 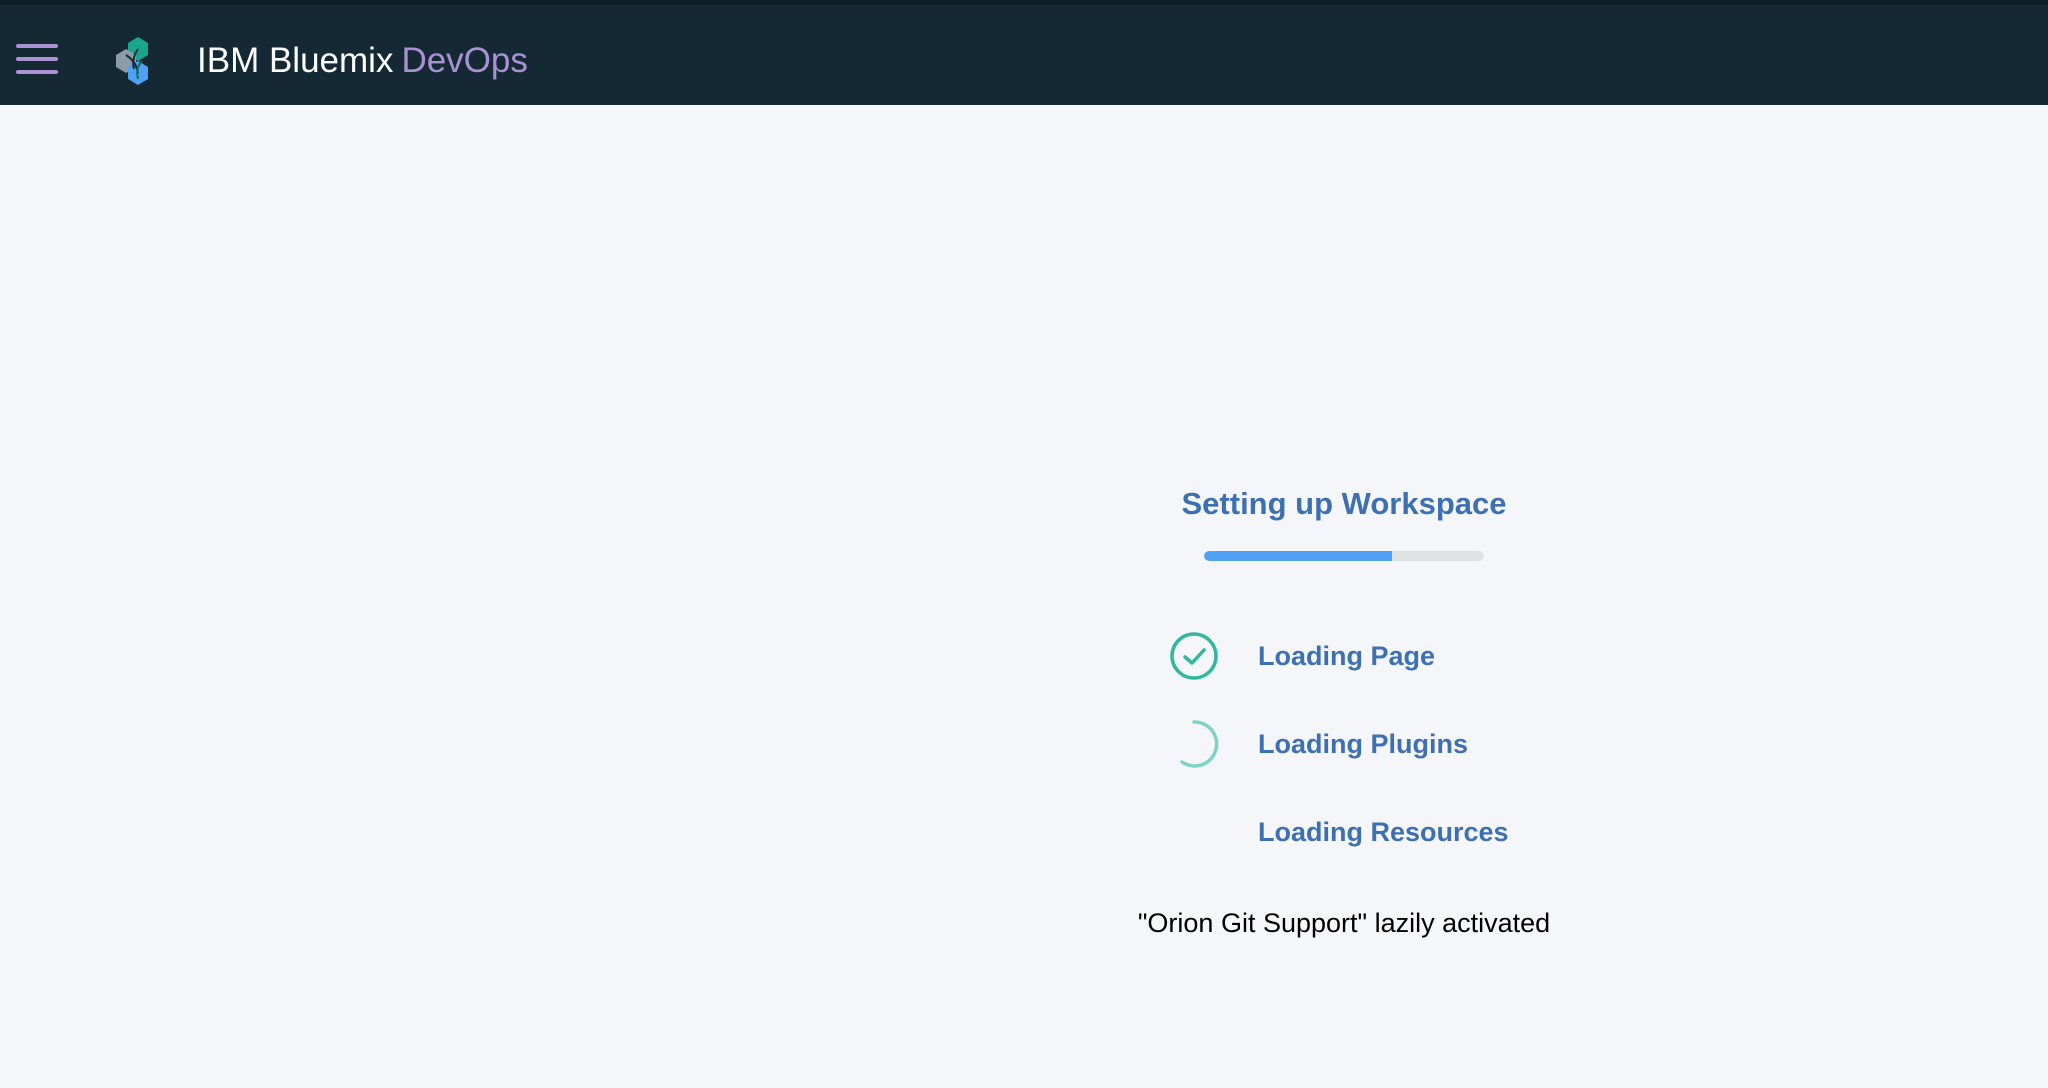 What do you see at coordinates (1199, 744) in the screenshot?
I see `spinner-icon` at bounding box center [1199, 744].